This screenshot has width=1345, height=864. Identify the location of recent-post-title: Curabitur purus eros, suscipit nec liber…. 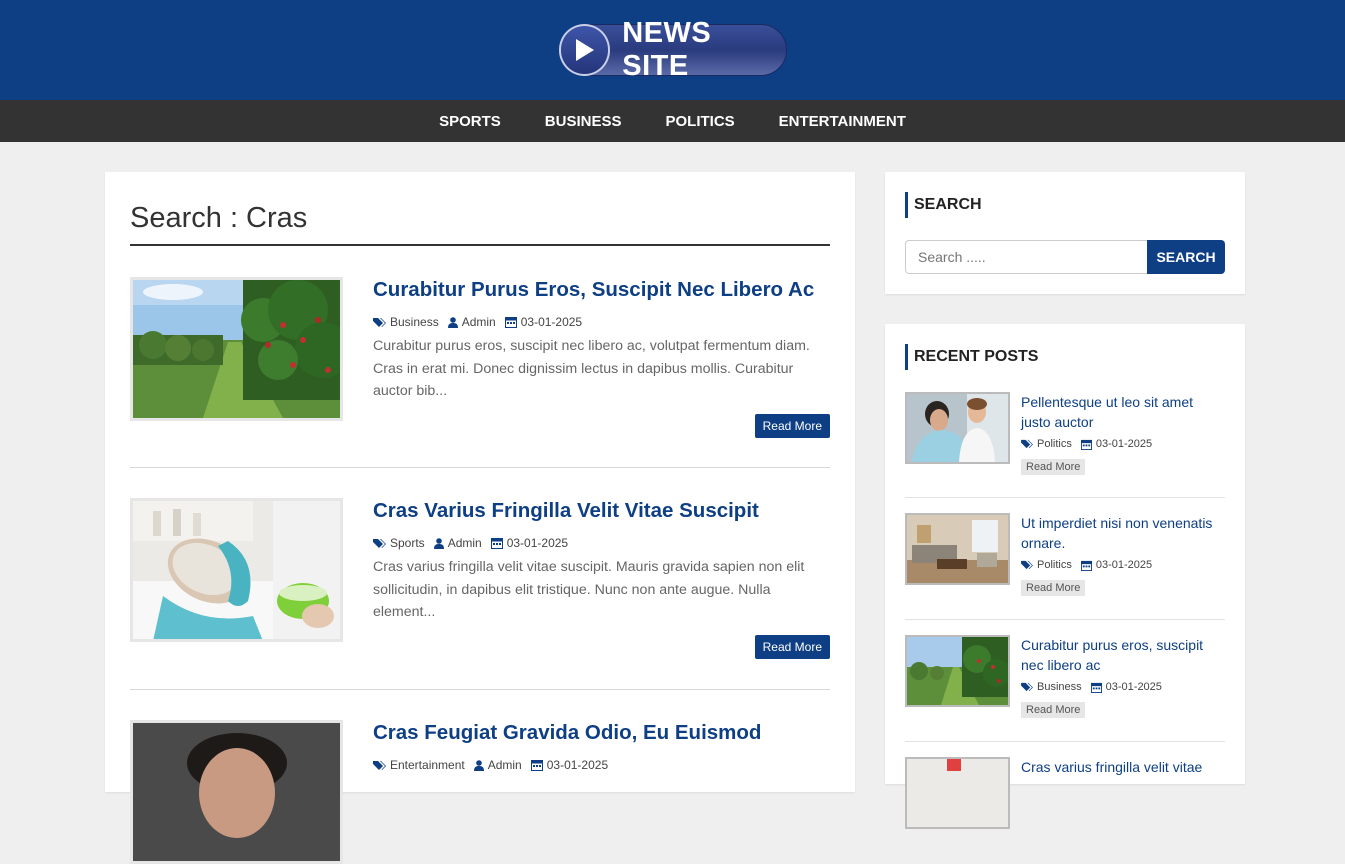
(1123, 655).